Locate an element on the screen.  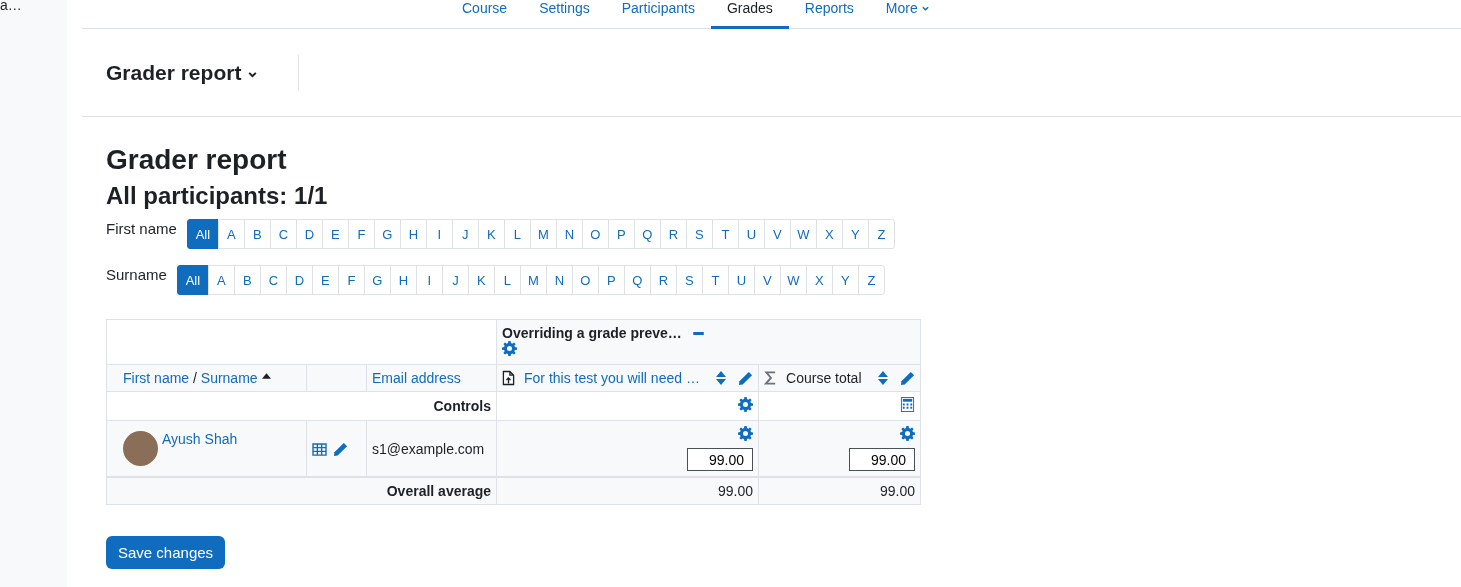
filter-label: Surname is located at coordinates (136, 275).